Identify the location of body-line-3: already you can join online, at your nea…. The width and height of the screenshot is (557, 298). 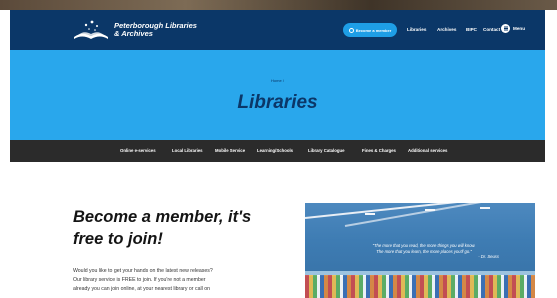
(141, 289).